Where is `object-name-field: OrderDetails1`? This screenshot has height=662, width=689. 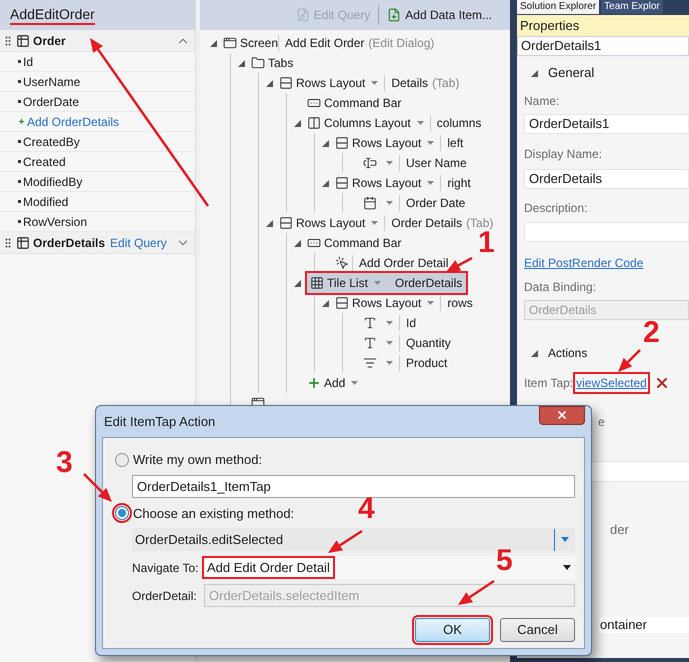 object-name-field: OrderDetails1 is located at coordinates (603, 46).